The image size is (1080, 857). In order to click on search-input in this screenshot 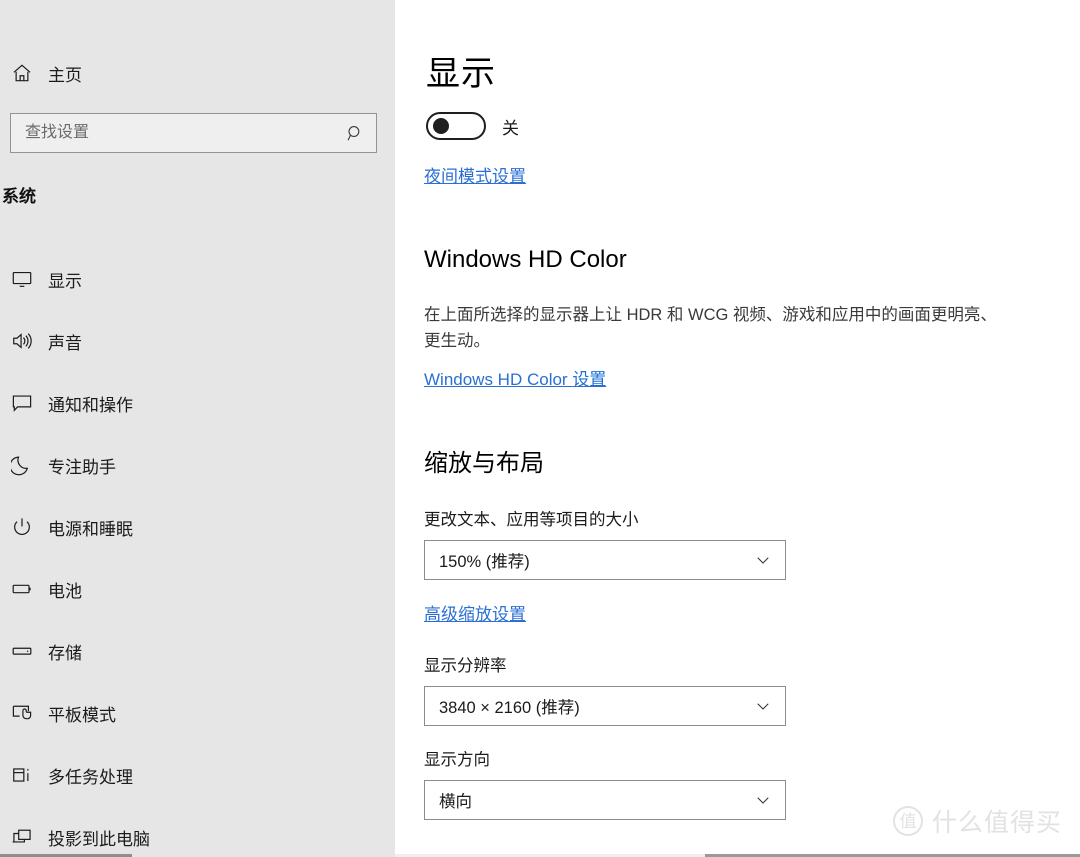, I will do `click(172, 133)`.